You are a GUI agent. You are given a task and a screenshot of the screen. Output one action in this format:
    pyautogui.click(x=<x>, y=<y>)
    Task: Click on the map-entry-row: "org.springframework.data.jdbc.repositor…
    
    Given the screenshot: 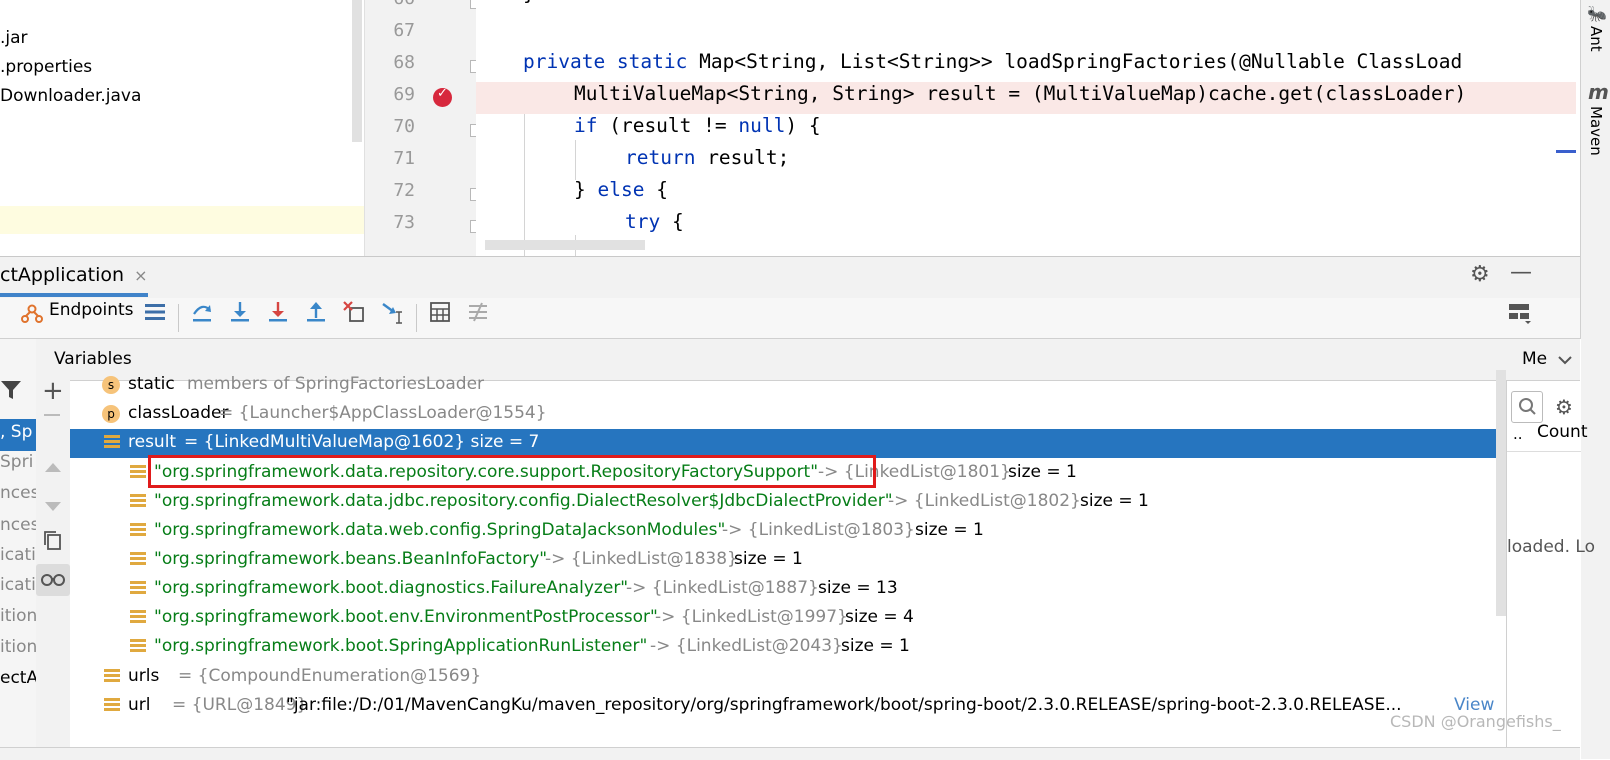 What is the action you would take?
    pyautogui.click(x=788, y=502)
    